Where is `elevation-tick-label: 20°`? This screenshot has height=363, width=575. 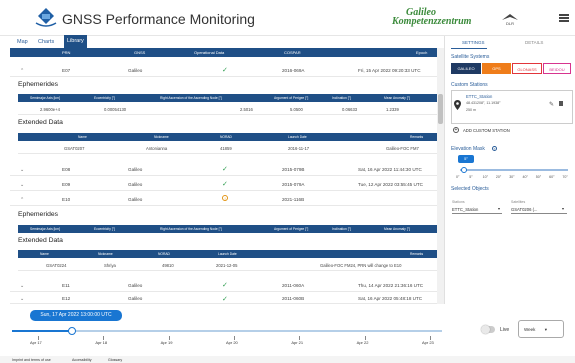
elevation-tick-label: 20° is located at coordinates (498, 177).